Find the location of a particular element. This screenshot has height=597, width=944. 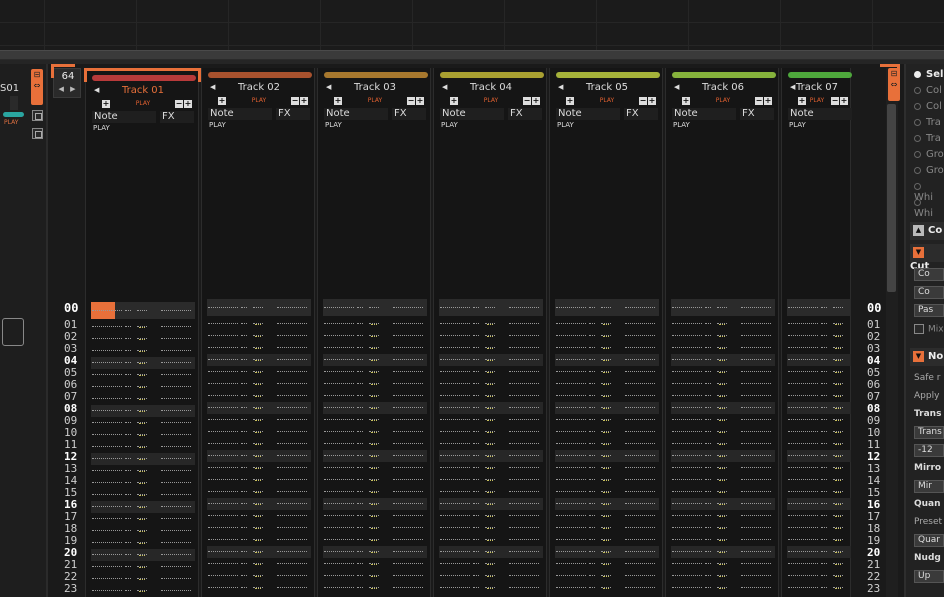

track-name: Track 02 is located at coordinates (259, 87).